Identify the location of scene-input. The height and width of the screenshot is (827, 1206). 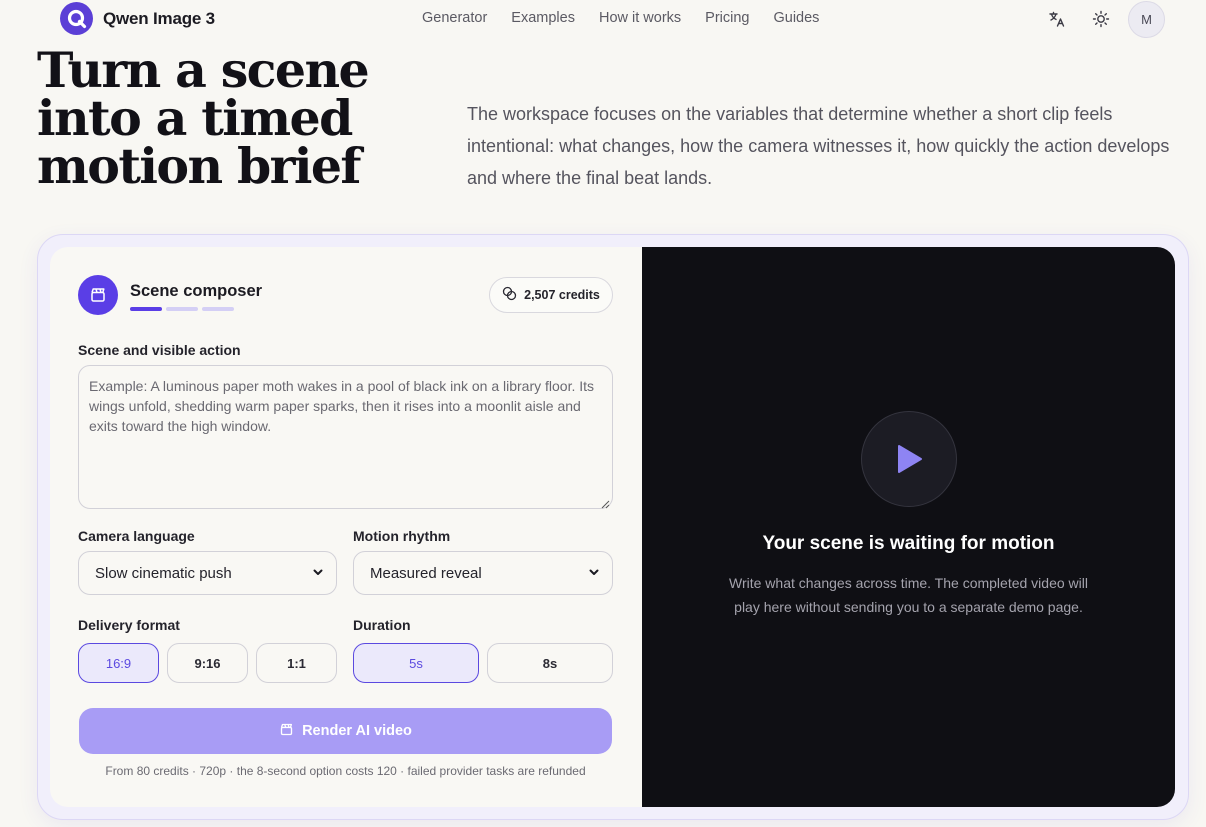
(345, 437).